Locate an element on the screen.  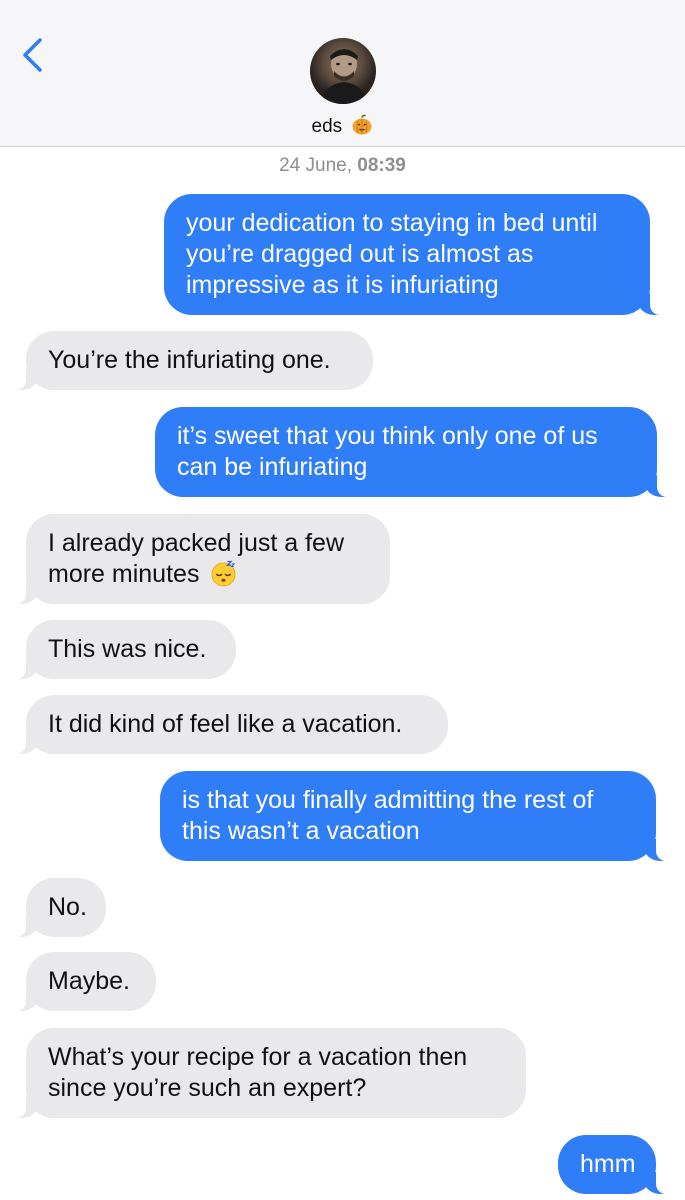
message-text: I already packed just a few more minutes is located at coordinates (196, 558).